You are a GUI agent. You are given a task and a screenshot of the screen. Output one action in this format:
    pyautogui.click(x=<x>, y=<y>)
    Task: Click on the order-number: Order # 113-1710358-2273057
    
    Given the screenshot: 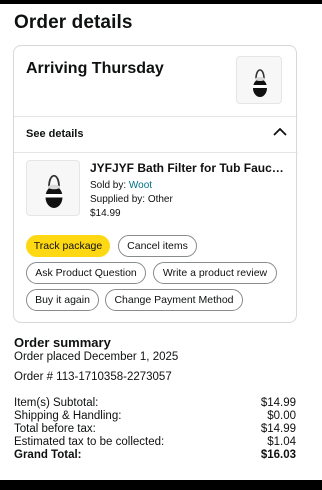 What is the action you would take?
    pyautogui.click(x=93, y=377)
    